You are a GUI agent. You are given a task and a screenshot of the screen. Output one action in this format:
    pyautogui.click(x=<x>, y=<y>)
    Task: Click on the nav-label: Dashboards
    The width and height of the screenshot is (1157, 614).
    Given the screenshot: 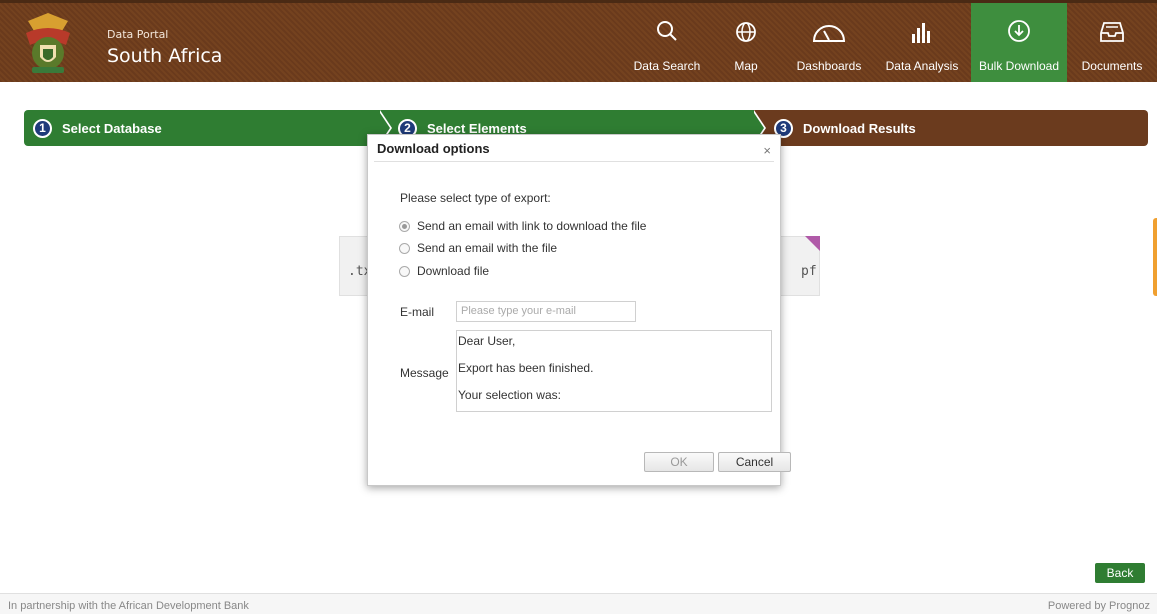 What is the action you would take?
    pyautogui.click(x=829, y=66)
    